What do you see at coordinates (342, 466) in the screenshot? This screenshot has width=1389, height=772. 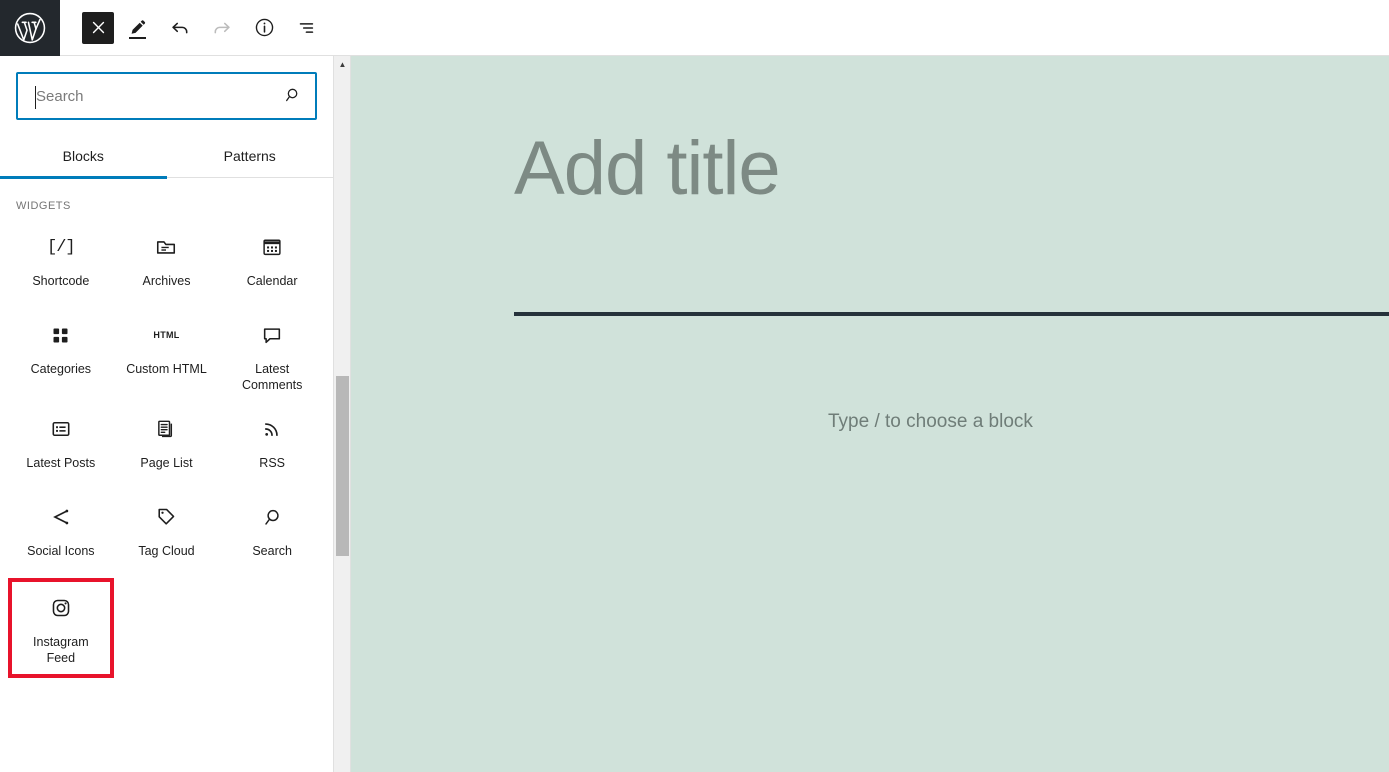 I see `scrollbar-thumb` at bounding box center [342, 466].